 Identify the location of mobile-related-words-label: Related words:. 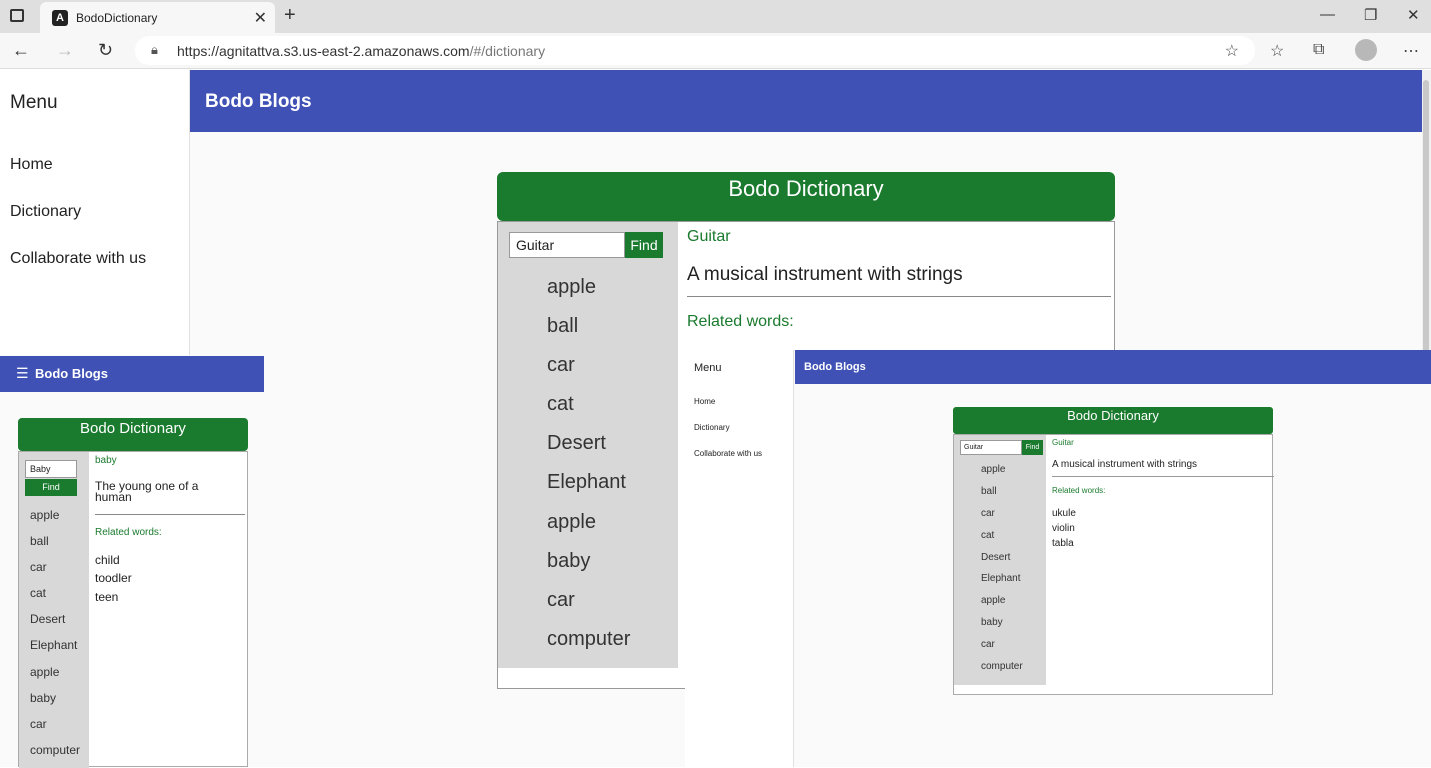
(128, 532).